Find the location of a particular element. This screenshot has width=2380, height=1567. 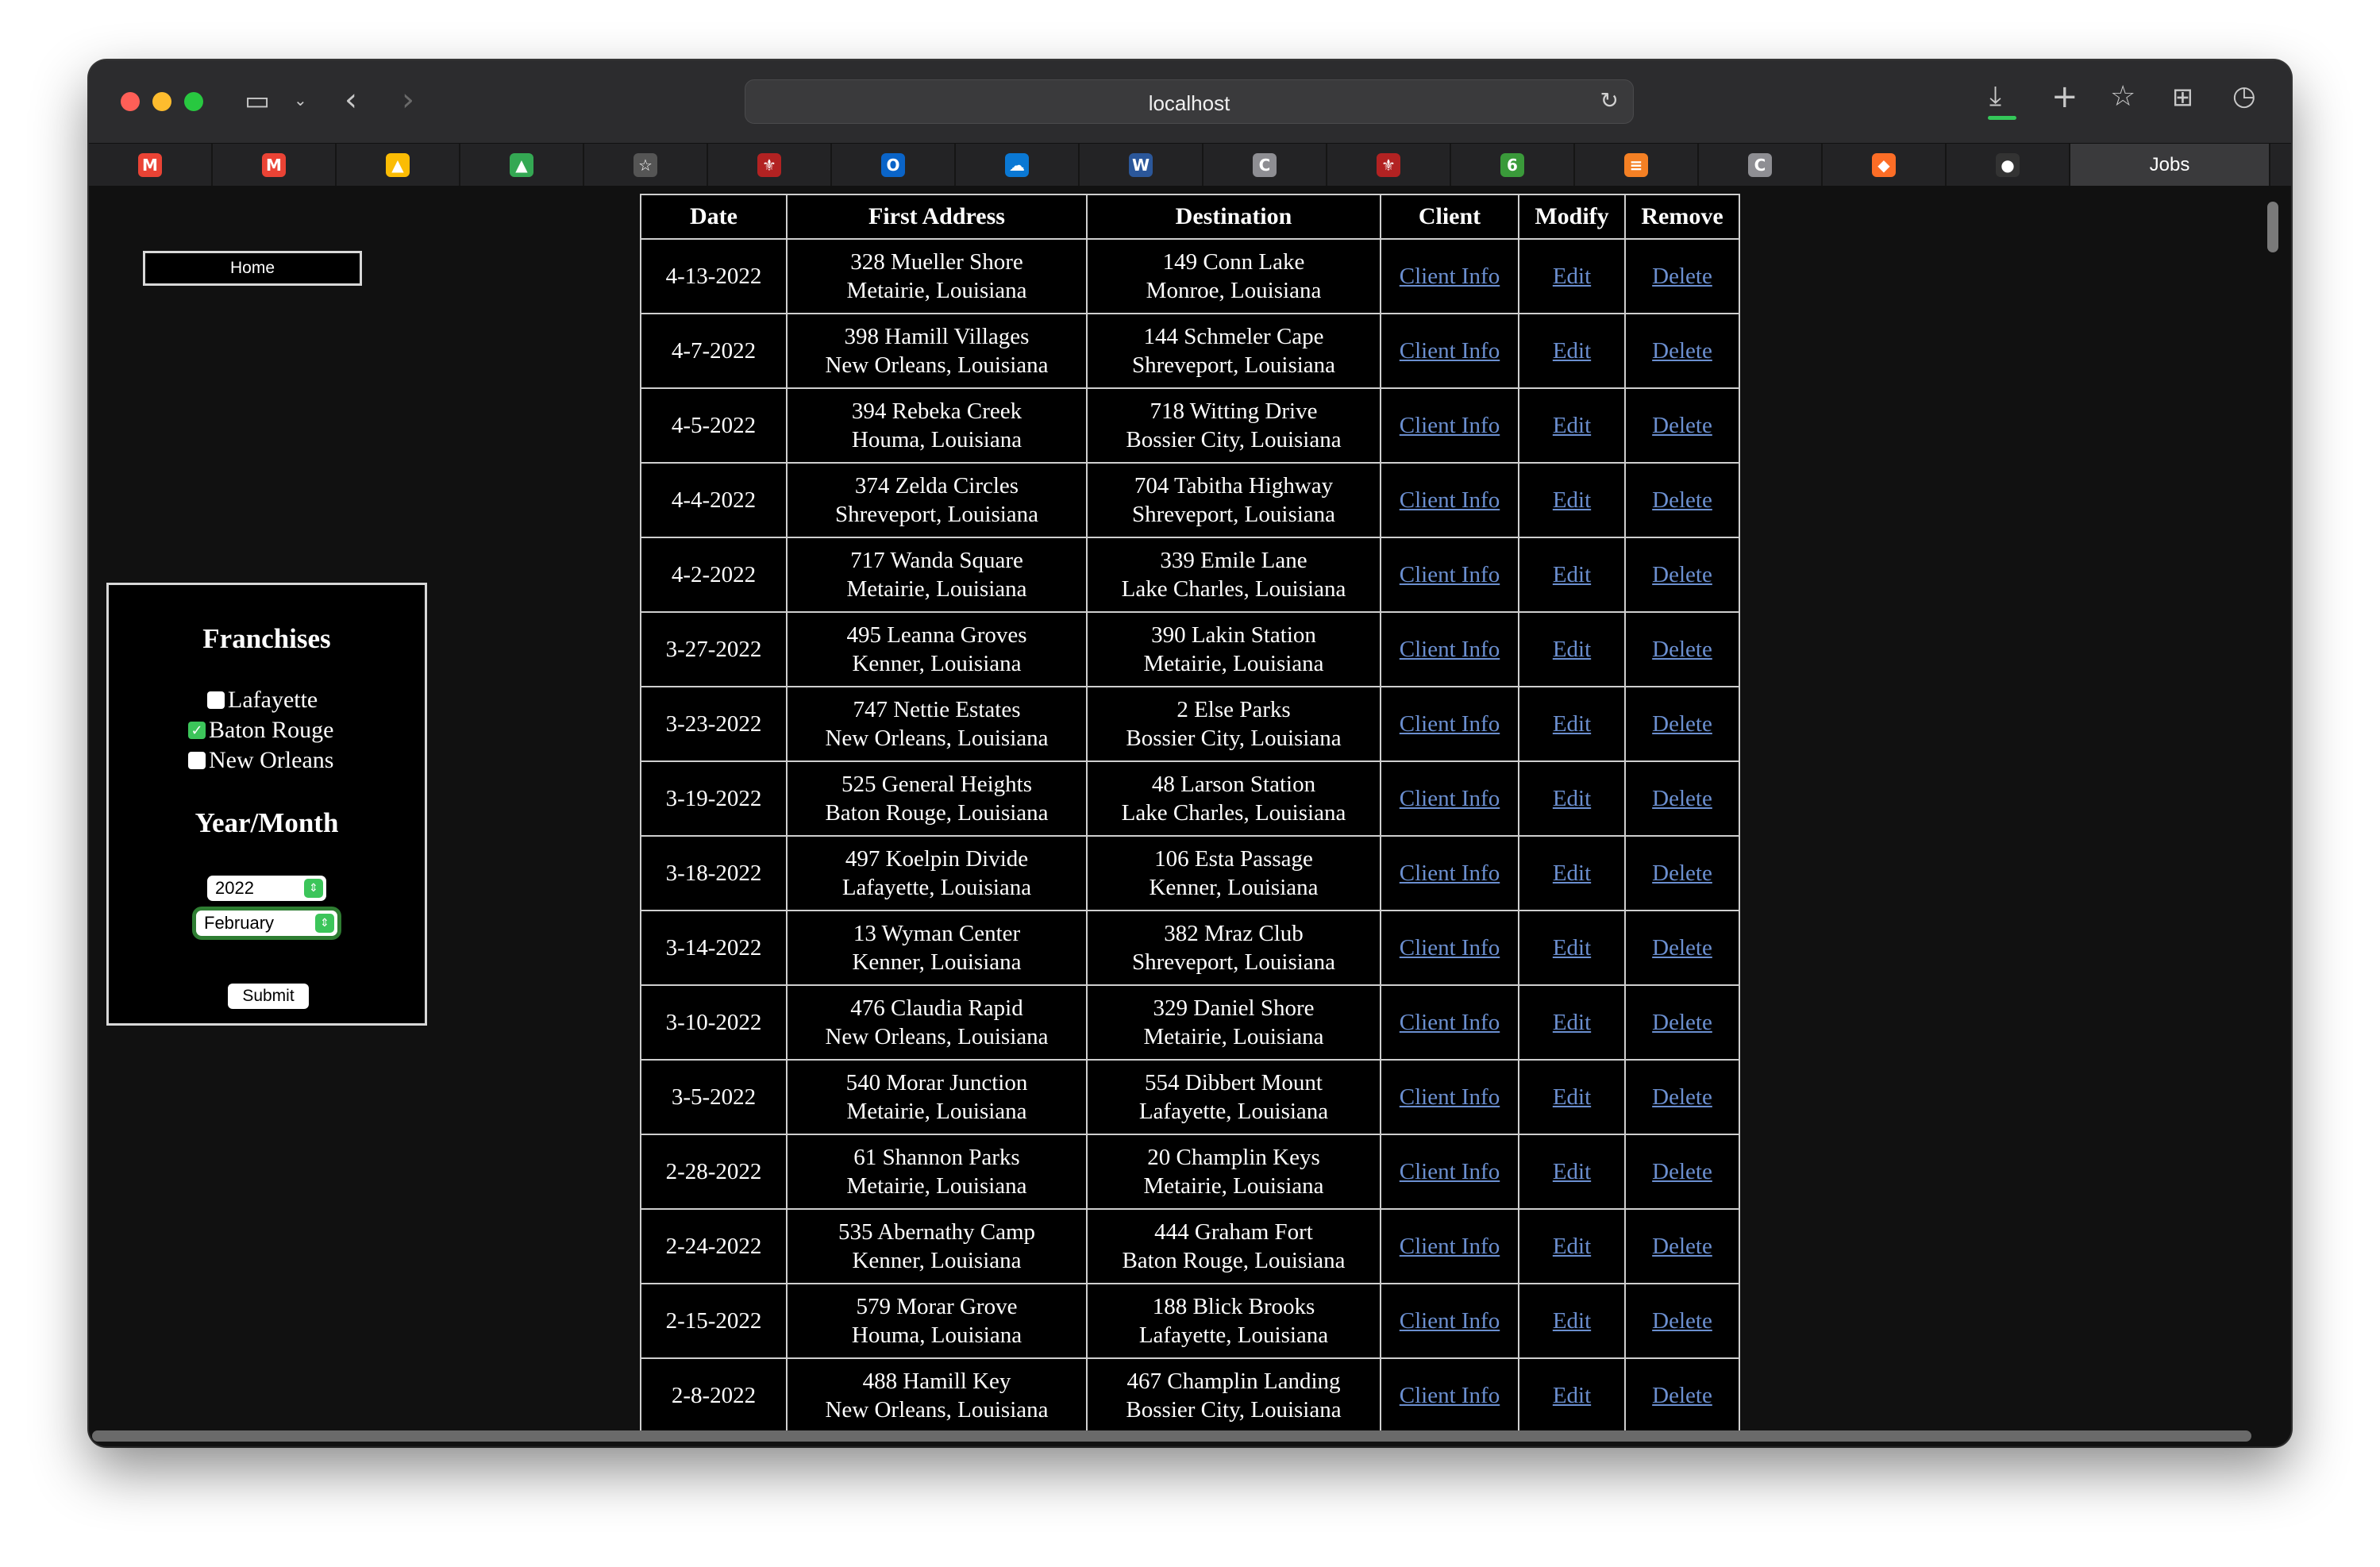

tab-outlook: O is located at coordinates (894, 165).